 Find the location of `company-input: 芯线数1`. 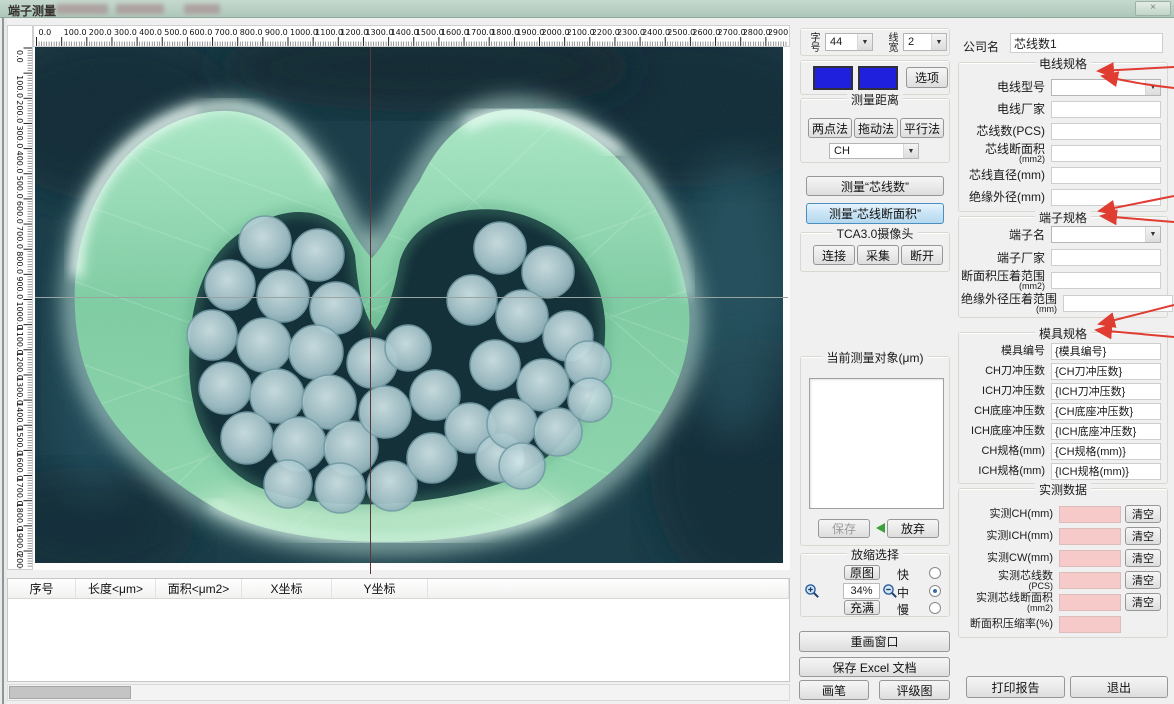

company-input: 芯线数1 is located at coordinates (1086, 43).